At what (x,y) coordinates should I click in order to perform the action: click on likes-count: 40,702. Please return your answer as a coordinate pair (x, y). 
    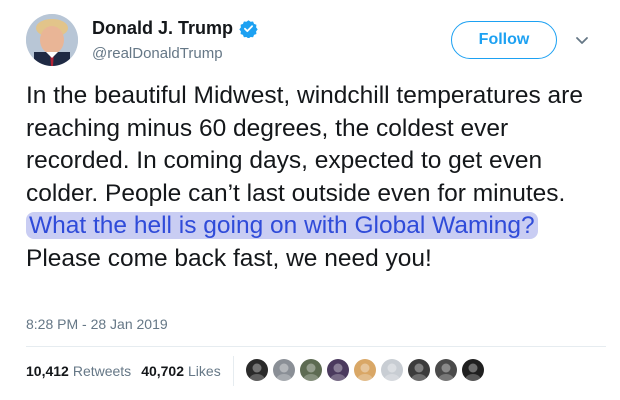
    Looking at the image, I should click on (163, 371).